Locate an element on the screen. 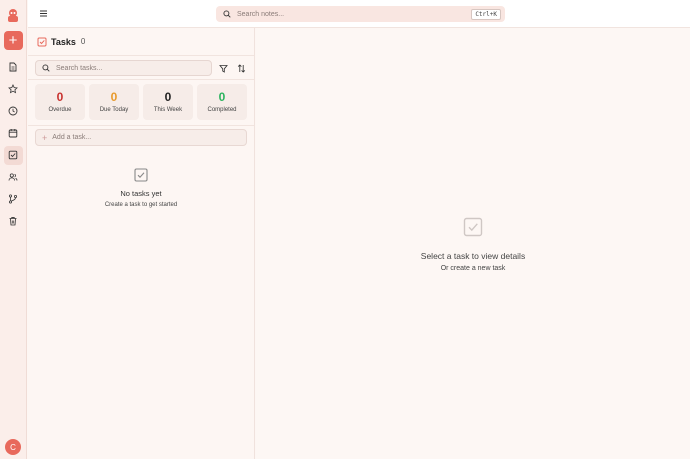  file-icon is located at coordinates (13, 67).